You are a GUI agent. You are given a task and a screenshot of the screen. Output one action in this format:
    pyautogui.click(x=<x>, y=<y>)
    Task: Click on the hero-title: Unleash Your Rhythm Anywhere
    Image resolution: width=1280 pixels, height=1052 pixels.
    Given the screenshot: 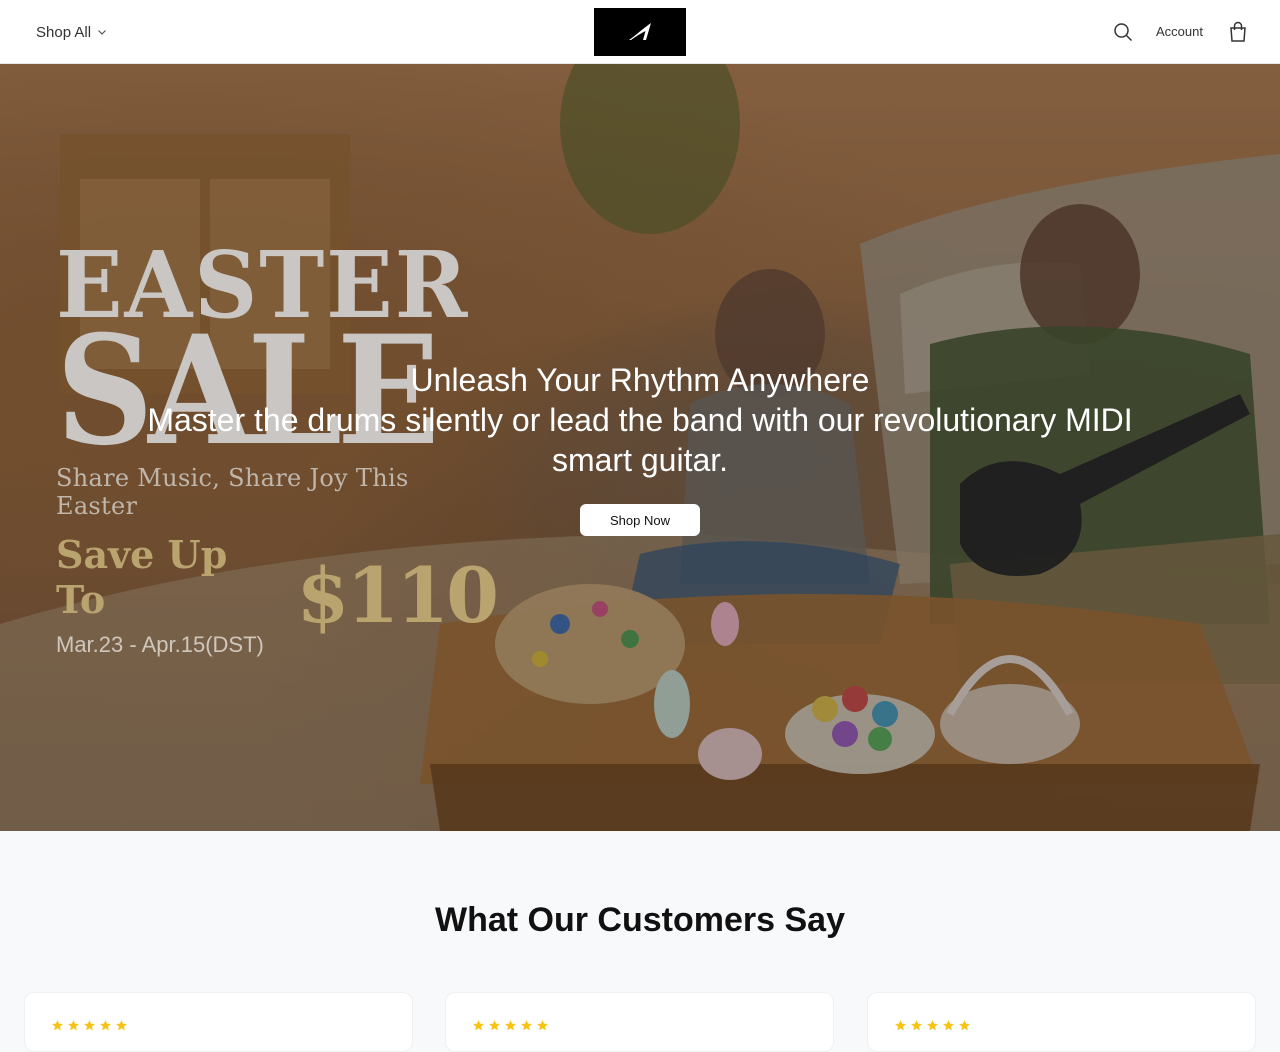 What is the action you would take?
    pyautogui.click(x=640, y=380)
    